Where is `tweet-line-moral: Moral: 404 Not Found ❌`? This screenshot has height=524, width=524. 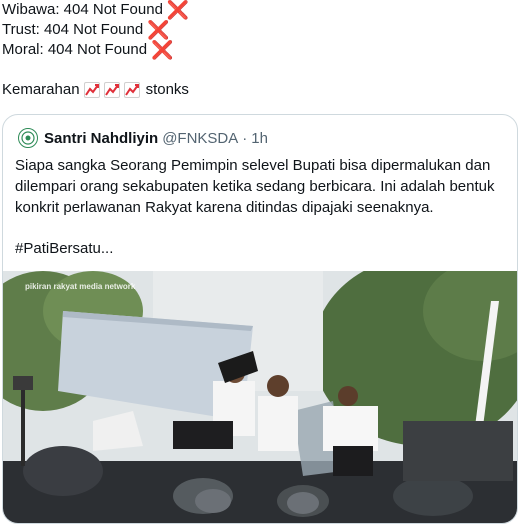 tweet-line-moral: Moral: 404 Not Found ❌ is located at coordinates (95, 50).